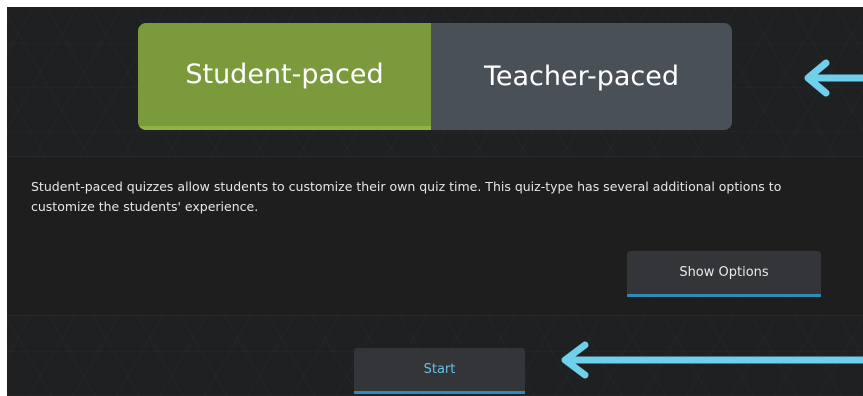 The width and height of the screenshot is (863, 396). I want to click on teacher-paced-button: Teacher-paced, so click(581, 76).